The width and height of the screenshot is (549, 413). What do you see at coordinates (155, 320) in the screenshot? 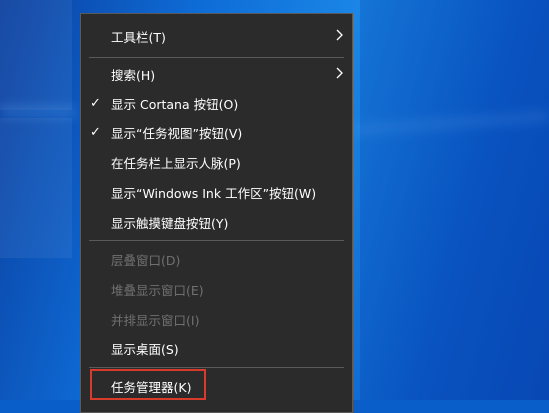
I see `menu-item-label: 并排显示窗口(I)` at bounding box center [155, 320].